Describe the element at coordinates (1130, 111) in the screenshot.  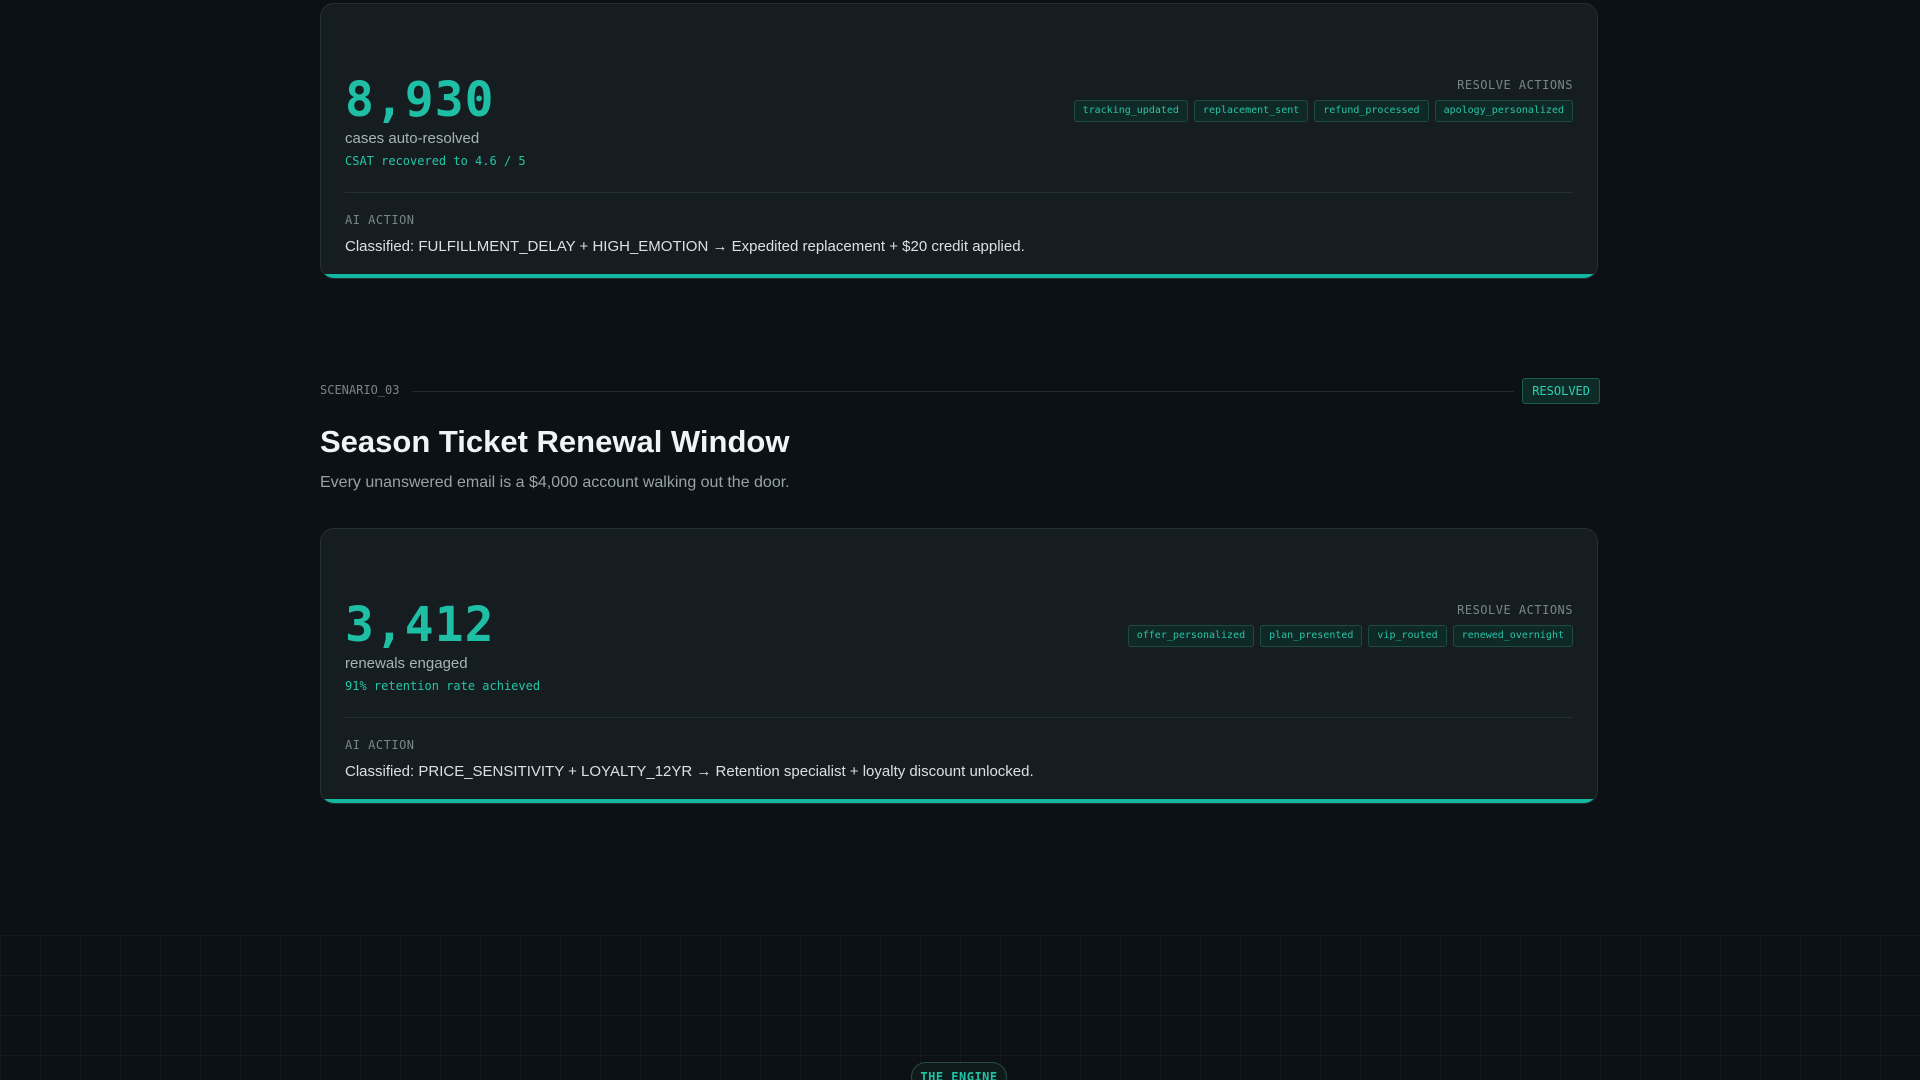
I see `action-tag: tracking_updated` at that location.